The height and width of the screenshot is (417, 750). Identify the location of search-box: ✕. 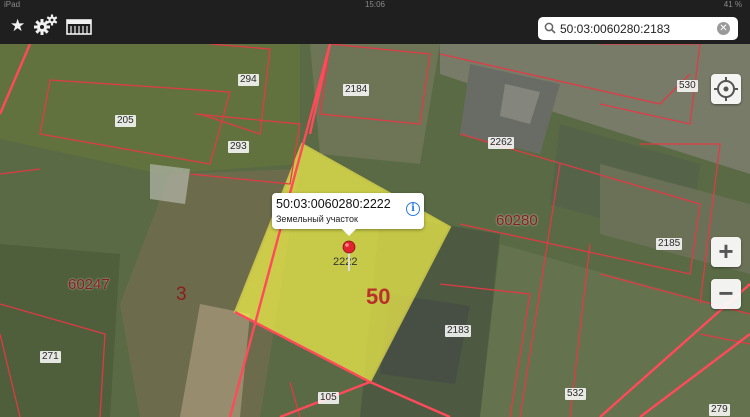
(638, 28).